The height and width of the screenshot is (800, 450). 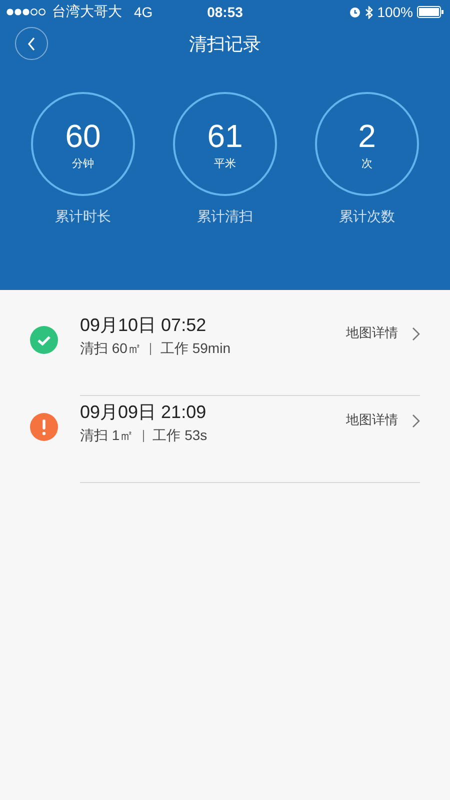 I want to click on stat-label: 累计时长, so click(x=83, y=217).